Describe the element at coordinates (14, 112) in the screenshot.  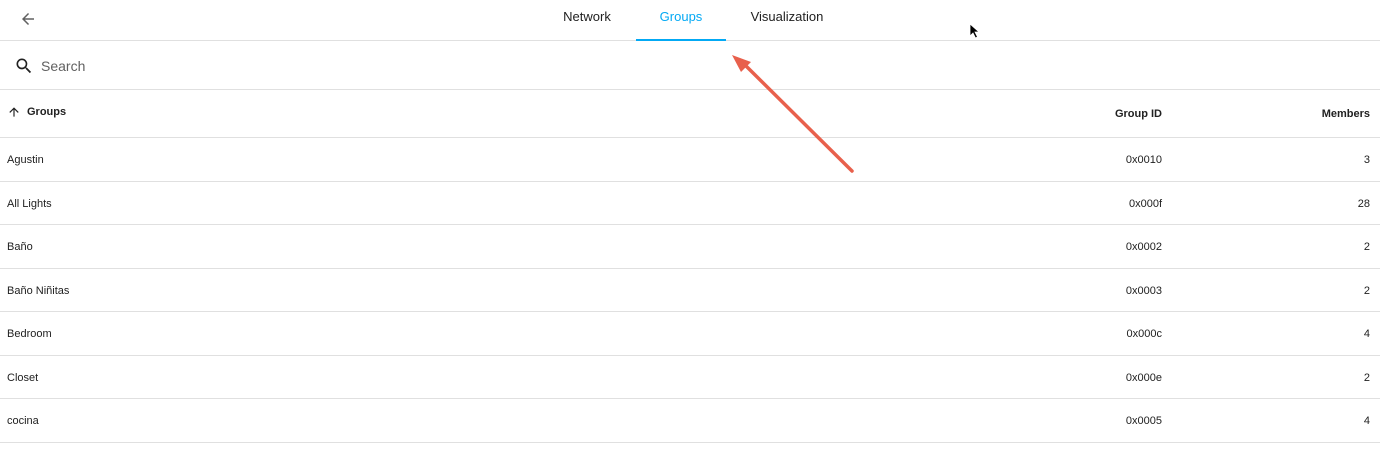
I see `arrow-up-icon` at that location.